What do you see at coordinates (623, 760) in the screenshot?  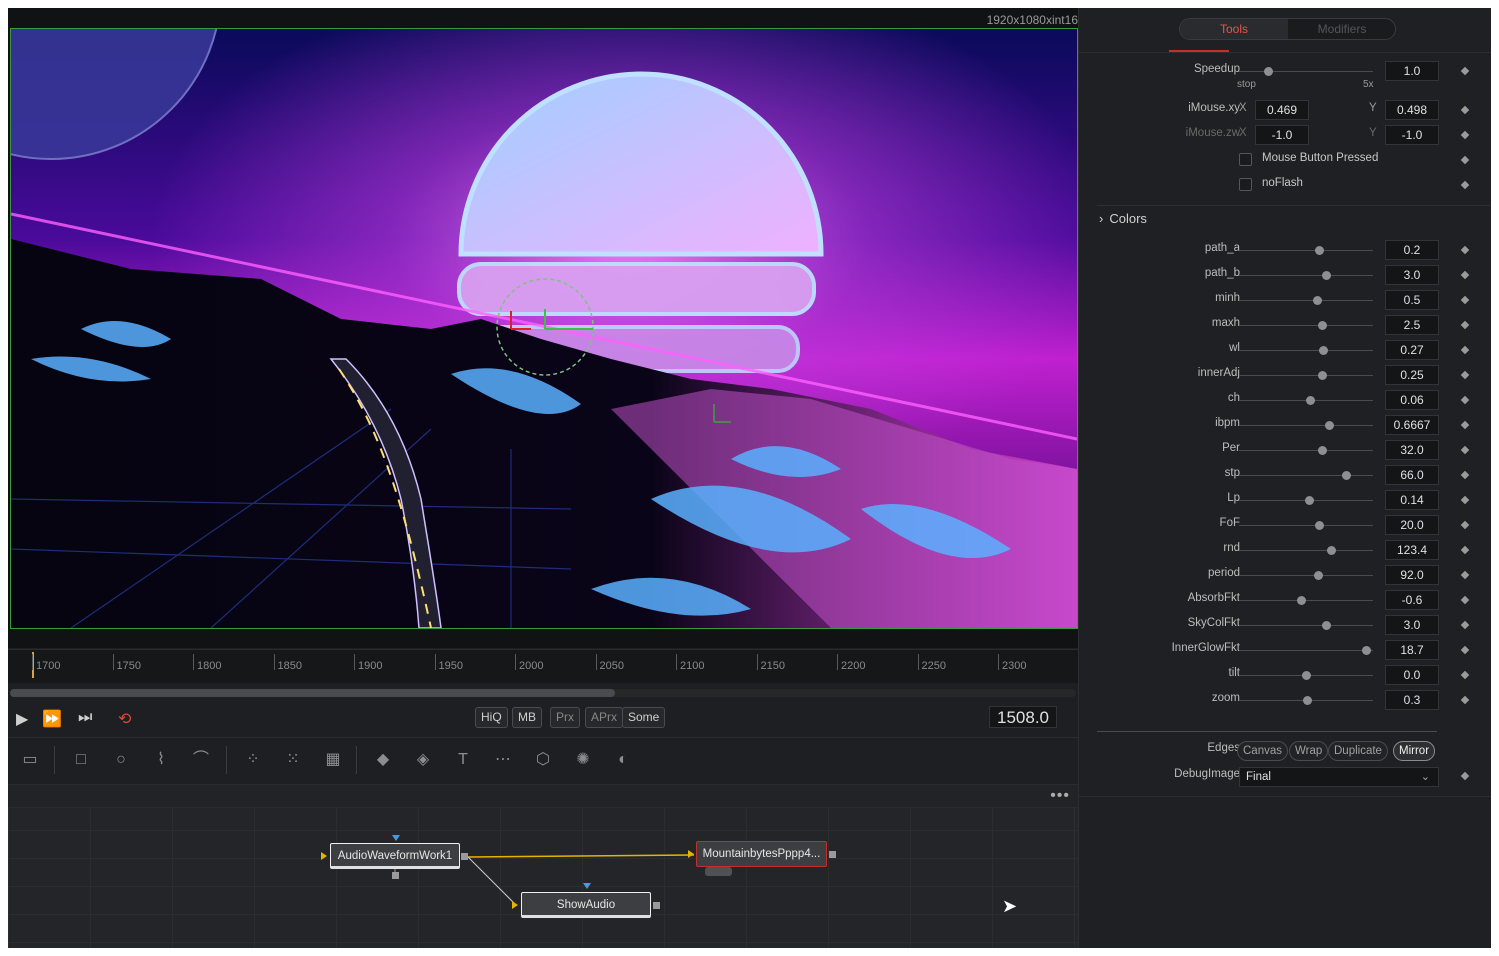 I see `renderer-3d-icon: ◐` at bounding box center [623, 760].